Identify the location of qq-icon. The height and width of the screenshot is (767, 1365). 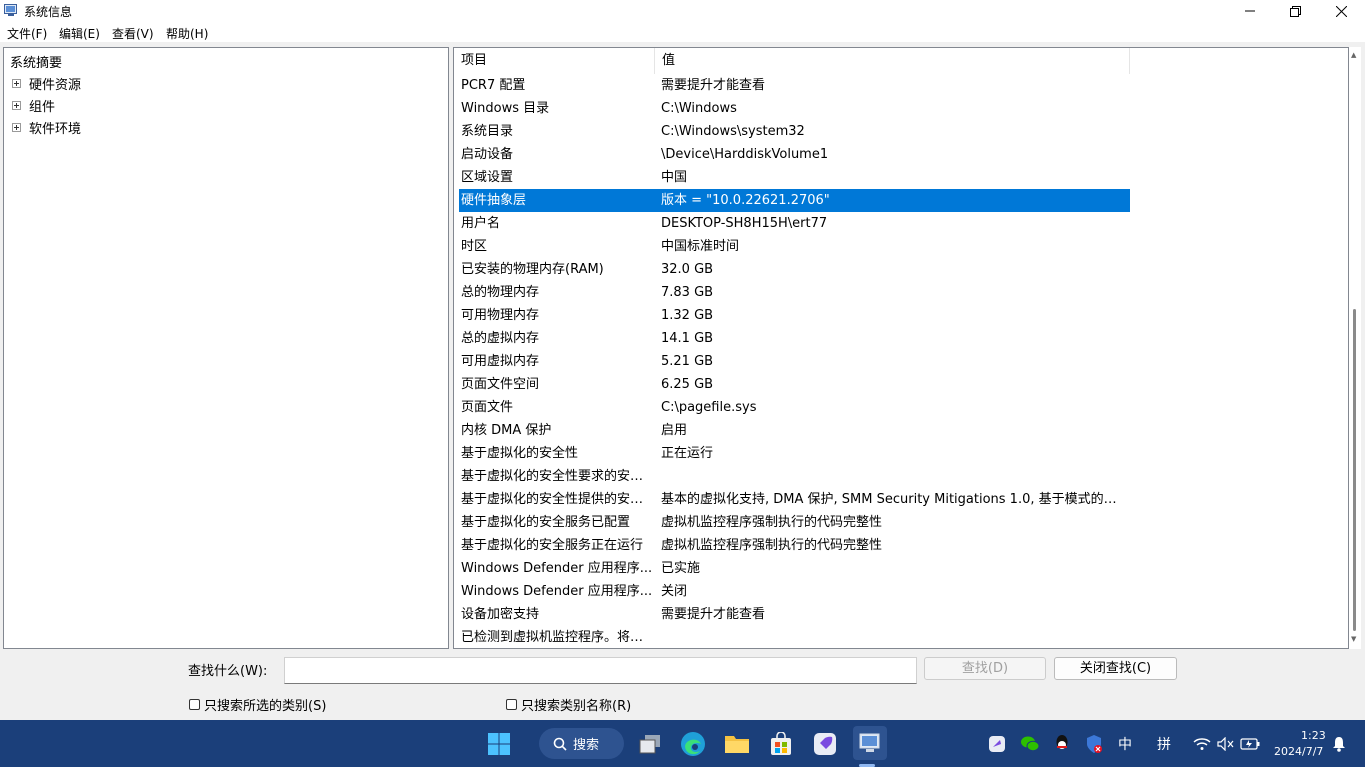
(1062, 744).